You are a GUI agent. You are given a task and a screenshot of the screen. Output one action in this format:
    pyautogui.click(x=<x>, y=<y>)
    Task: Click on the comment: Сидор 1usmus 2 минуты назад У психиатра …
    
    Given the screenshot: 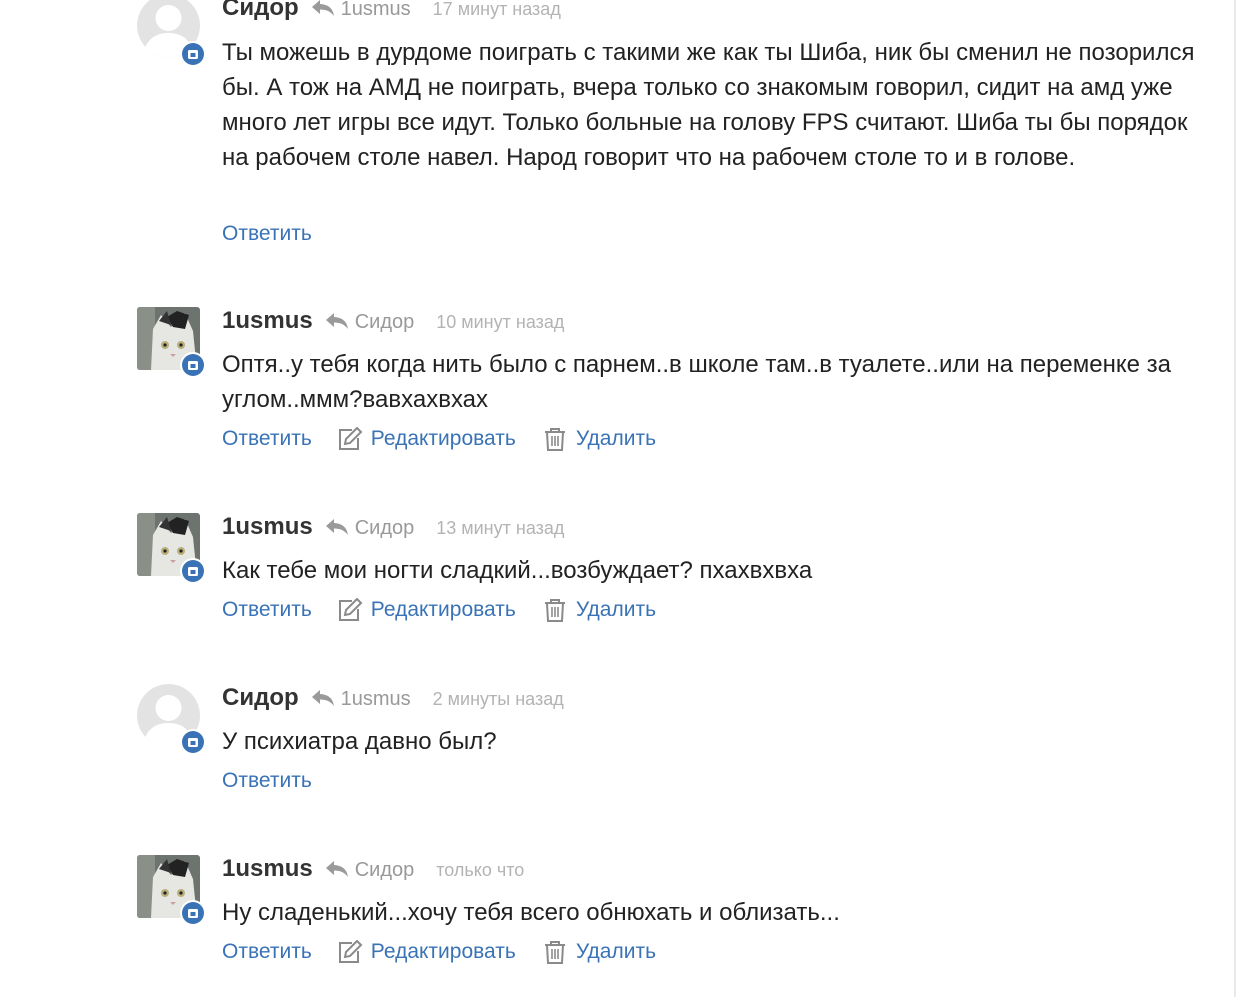 What is the action you would take?
    pyautogui.click(x=617, y=747)
    